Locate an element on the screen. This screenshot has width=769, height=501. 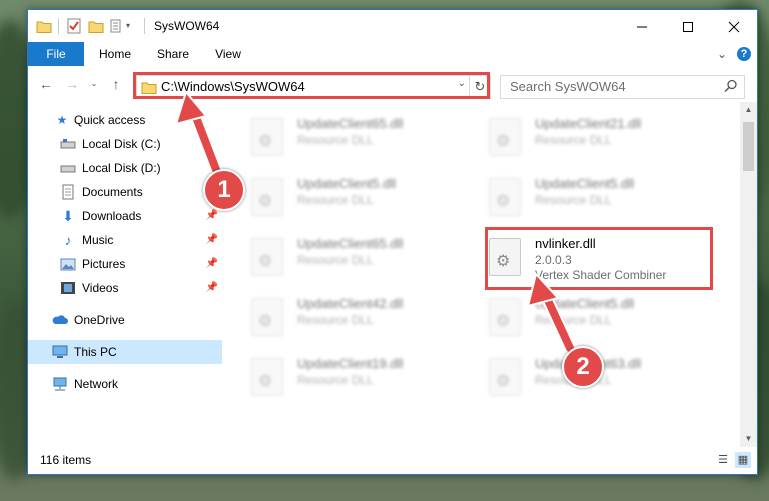
nav-item-pictures: Pictures 📌 is located at coordinates (125, 264).